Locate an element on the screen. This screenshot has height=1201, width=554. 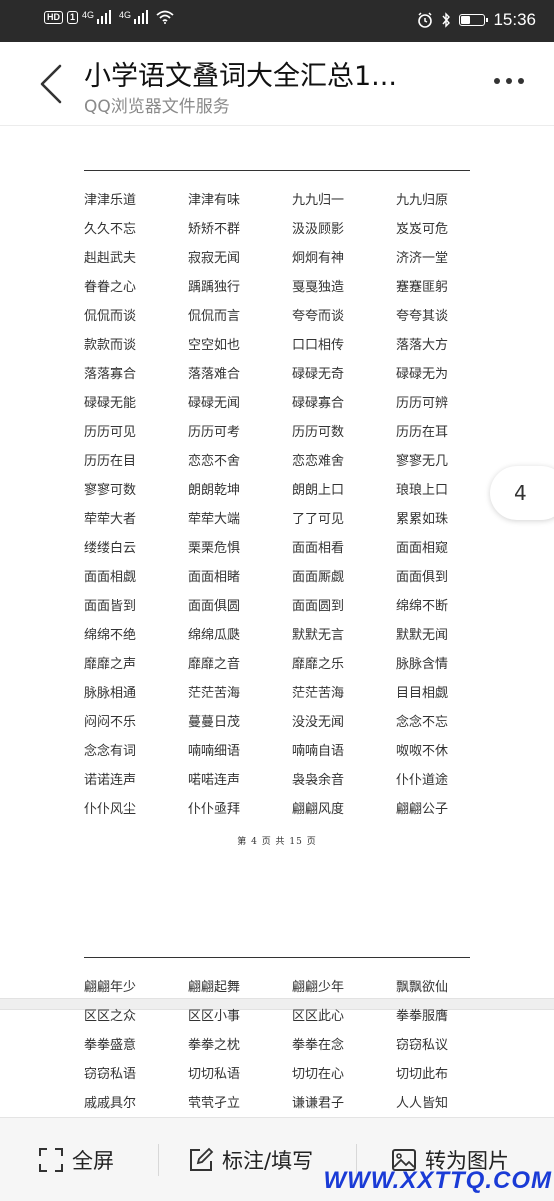
fullscreen-label: 全屏 is located at coordinates (93, 1160).